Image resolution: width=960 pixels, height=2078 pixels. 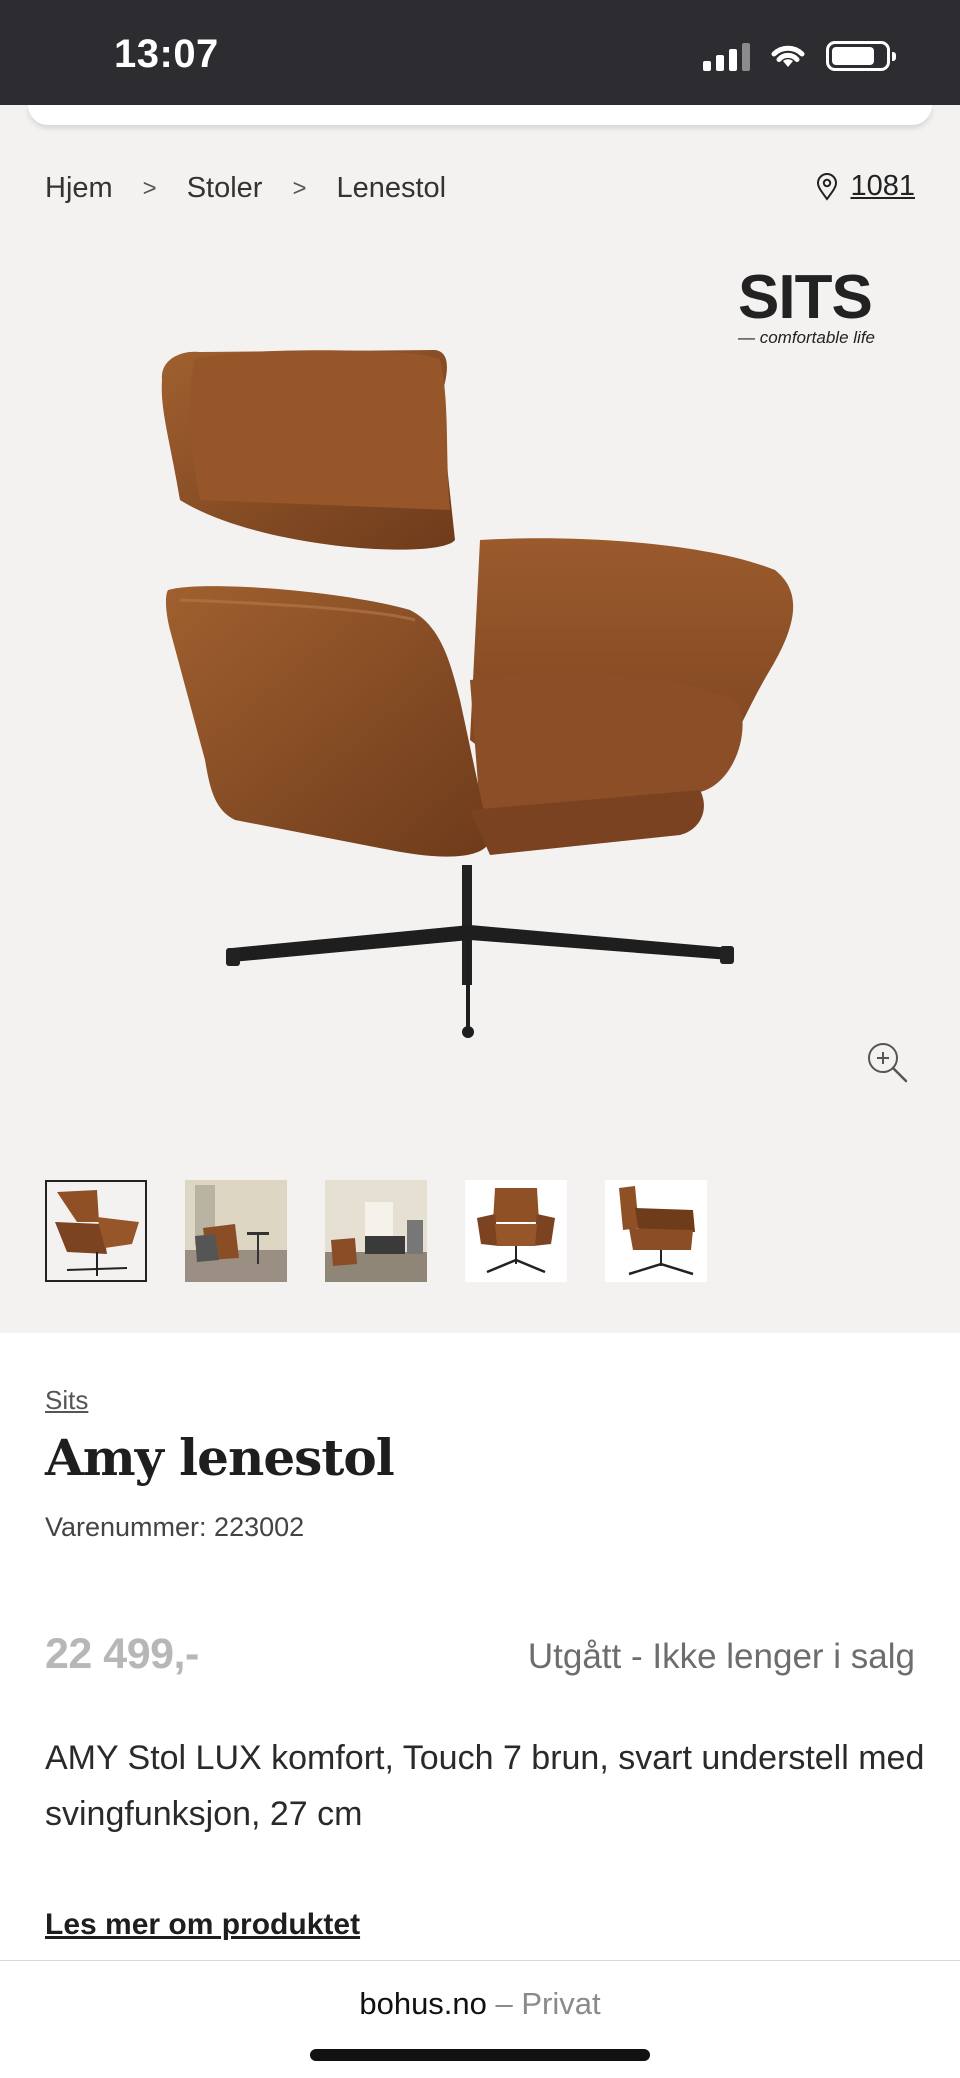 I want to click on breadcrumb-lenestol: Lenestol, so click(x=391, y=188).